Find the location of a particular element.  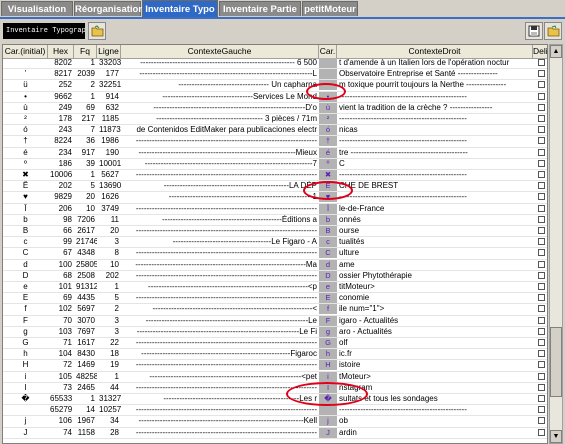

cell-fq: 2465 is located at coordinates (86, 387).